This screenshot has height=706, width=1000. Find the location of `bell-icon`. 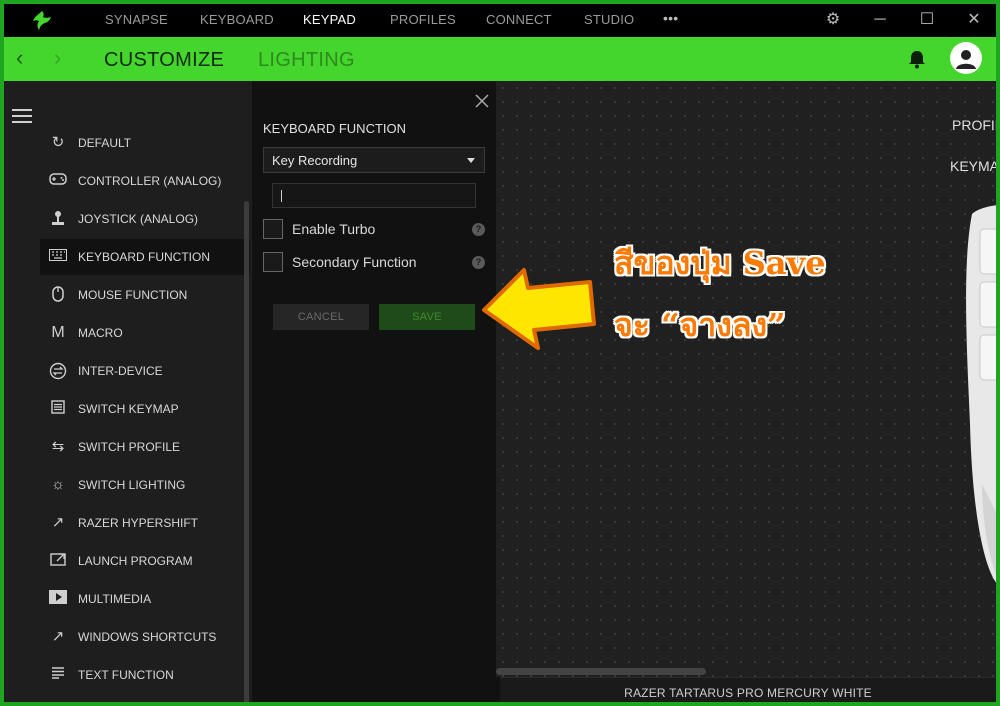

bell-icon is located at coordinates (917, 59).